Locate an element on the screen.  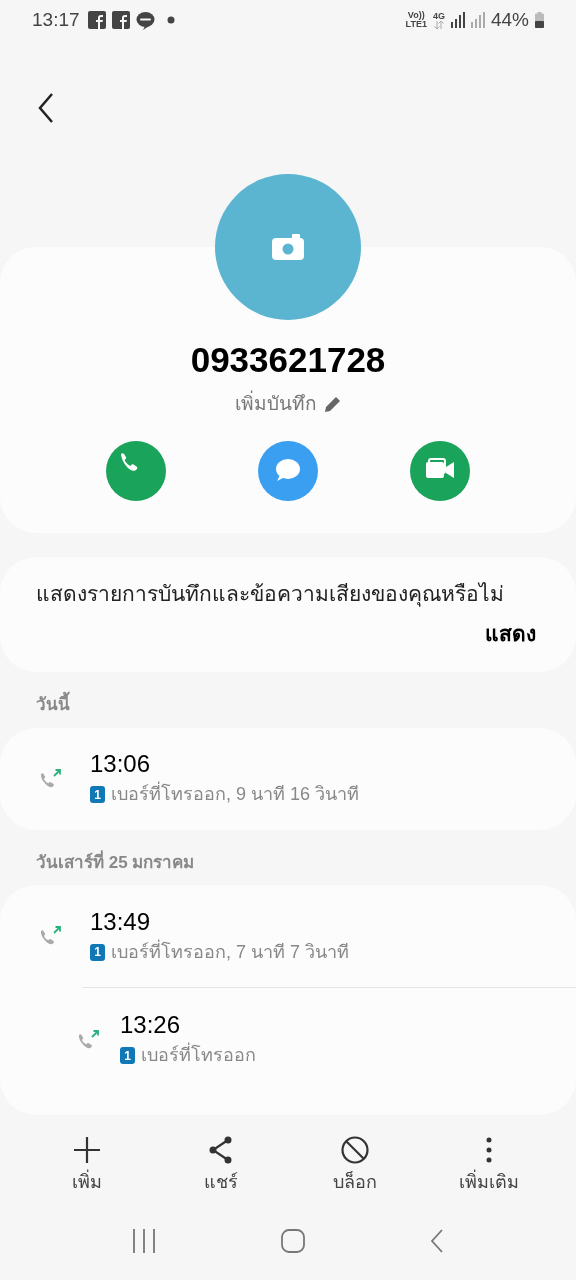
recent-apps-button is located at coordinates (144, 1241).